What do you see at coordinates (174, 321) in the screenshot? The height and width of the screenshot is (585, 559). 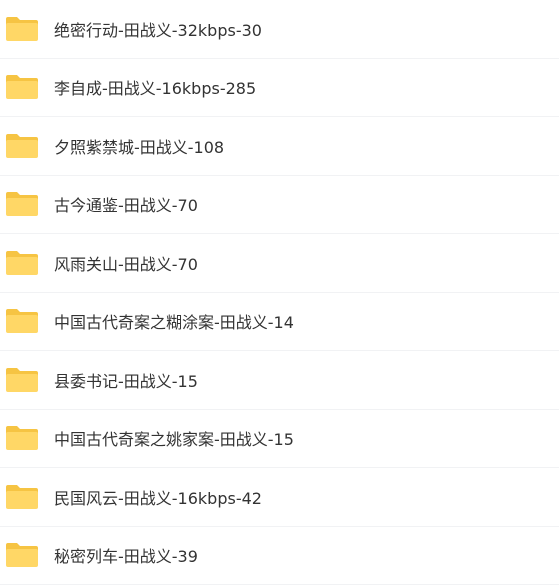 I see `folder-name: 中国古代奇案之糊涂案-田战义-14` at bounding box center [174, 321].